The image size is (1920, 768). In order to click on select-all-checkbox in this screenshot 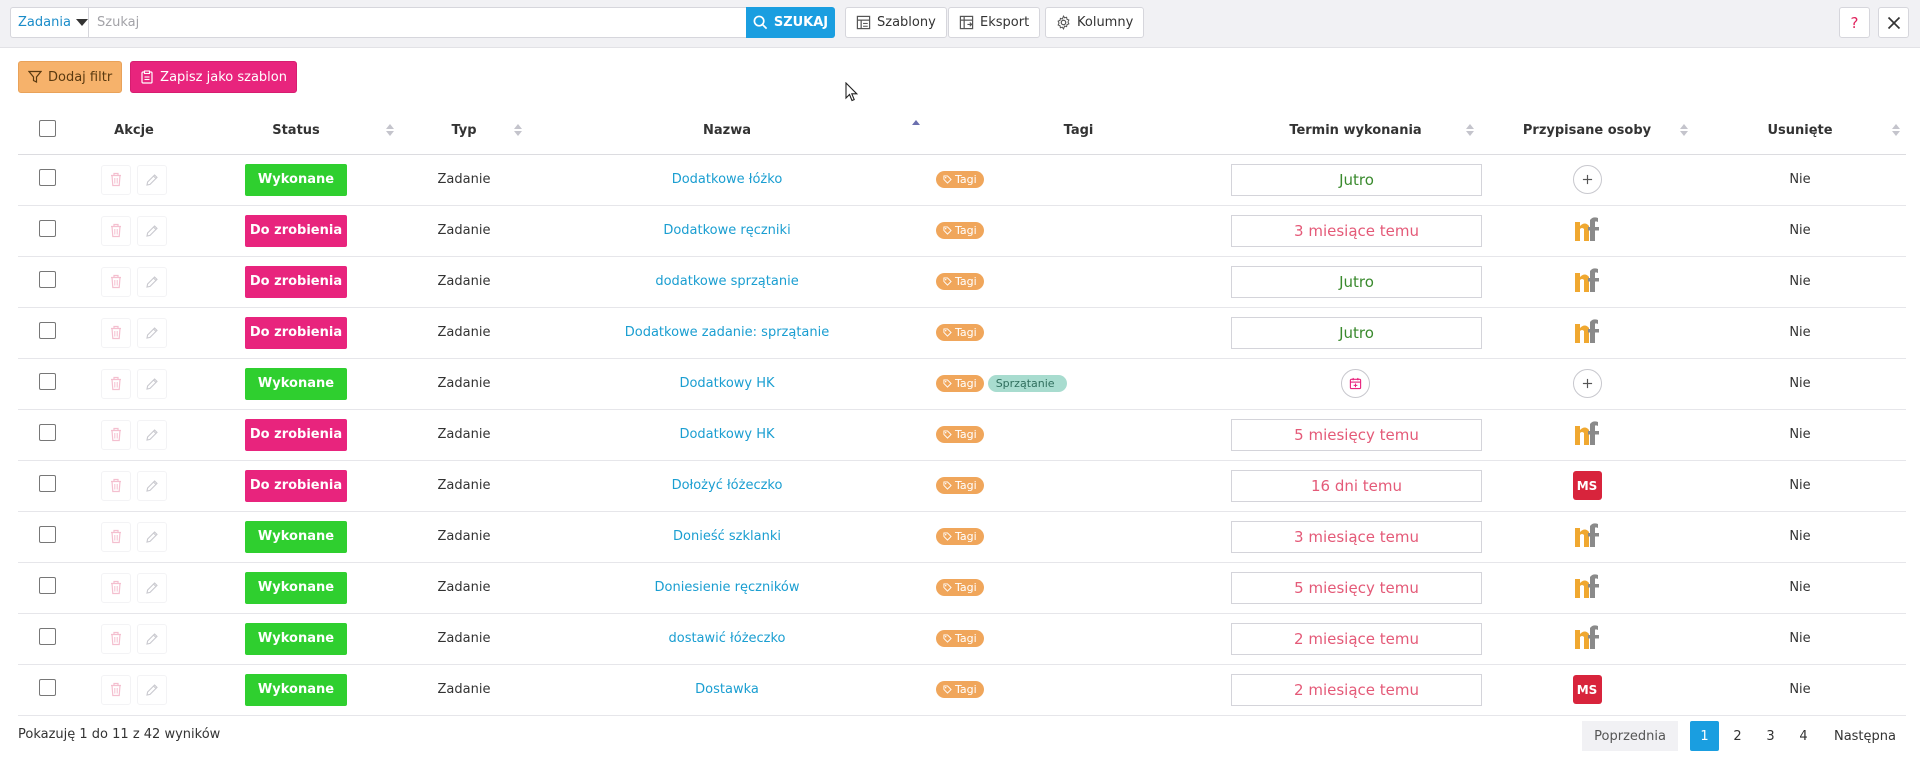, I will do `click(47, 129)`.